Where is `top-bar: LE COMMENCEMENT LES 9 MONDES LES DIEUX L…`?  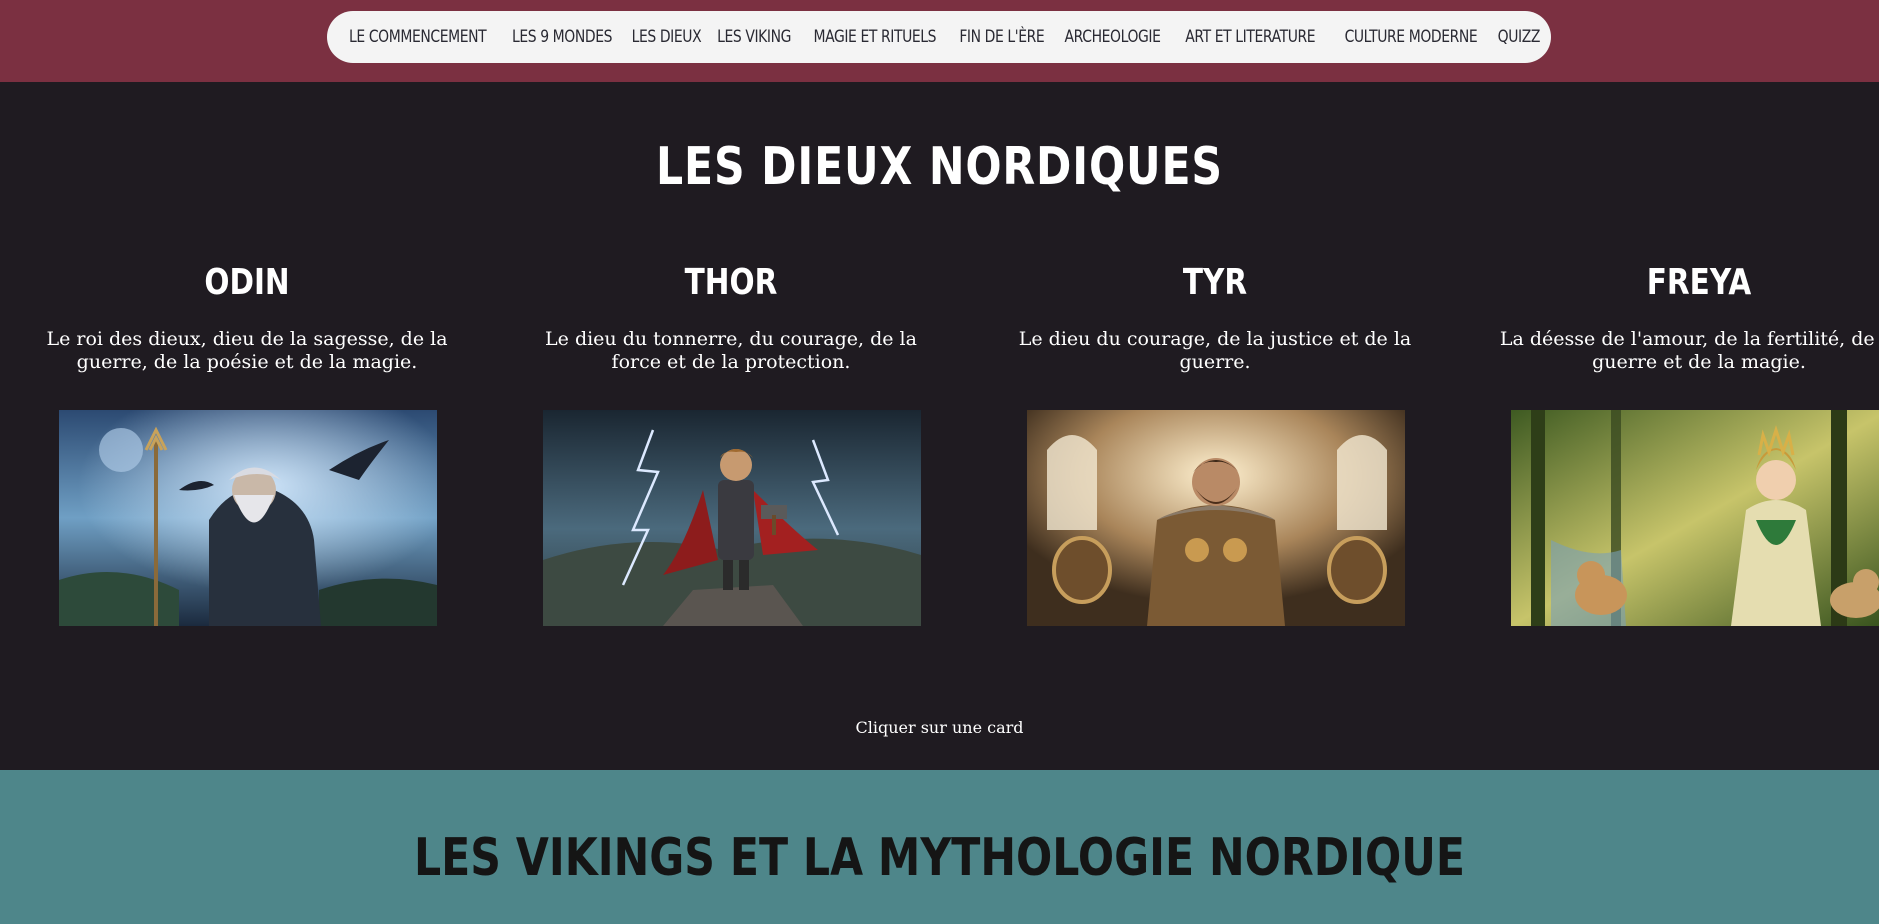
top-bar: LE COMMENCEMENT LES 9 MONDES LES DIEUX L… is located at coordinates (939, 41).